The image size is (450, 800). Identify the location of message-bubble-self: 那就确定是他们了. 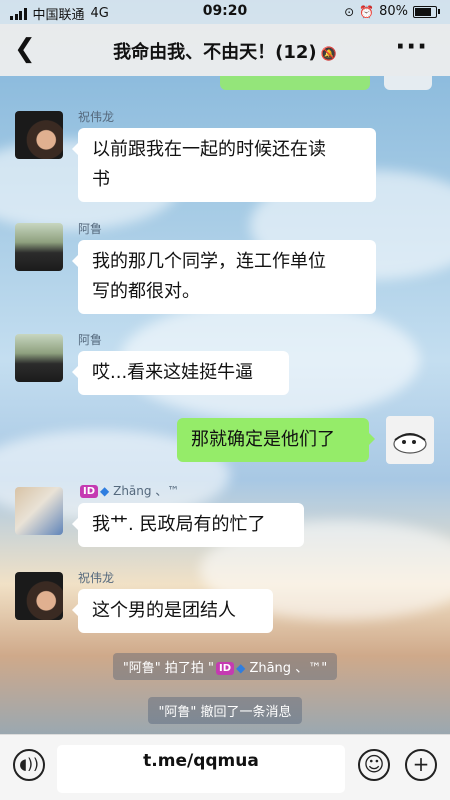
(276, 440).